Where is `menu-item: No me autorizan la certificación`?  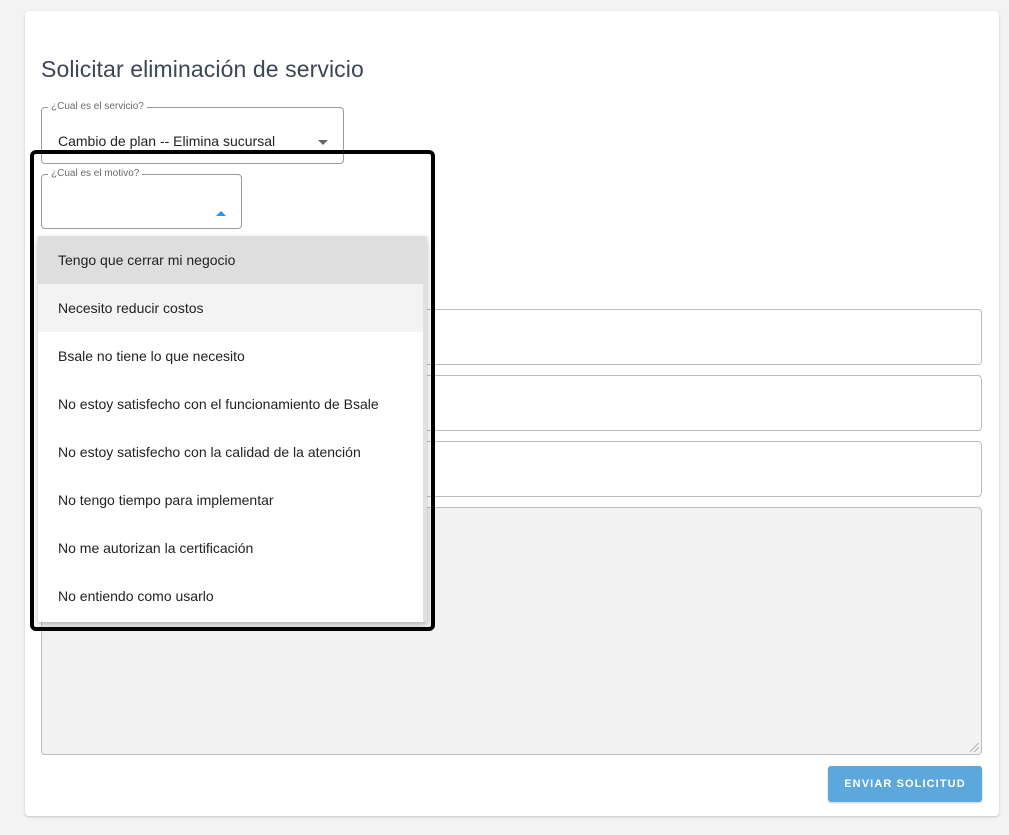 menu-item: No me autorizan la certificación is located at coordinates (232, 548).